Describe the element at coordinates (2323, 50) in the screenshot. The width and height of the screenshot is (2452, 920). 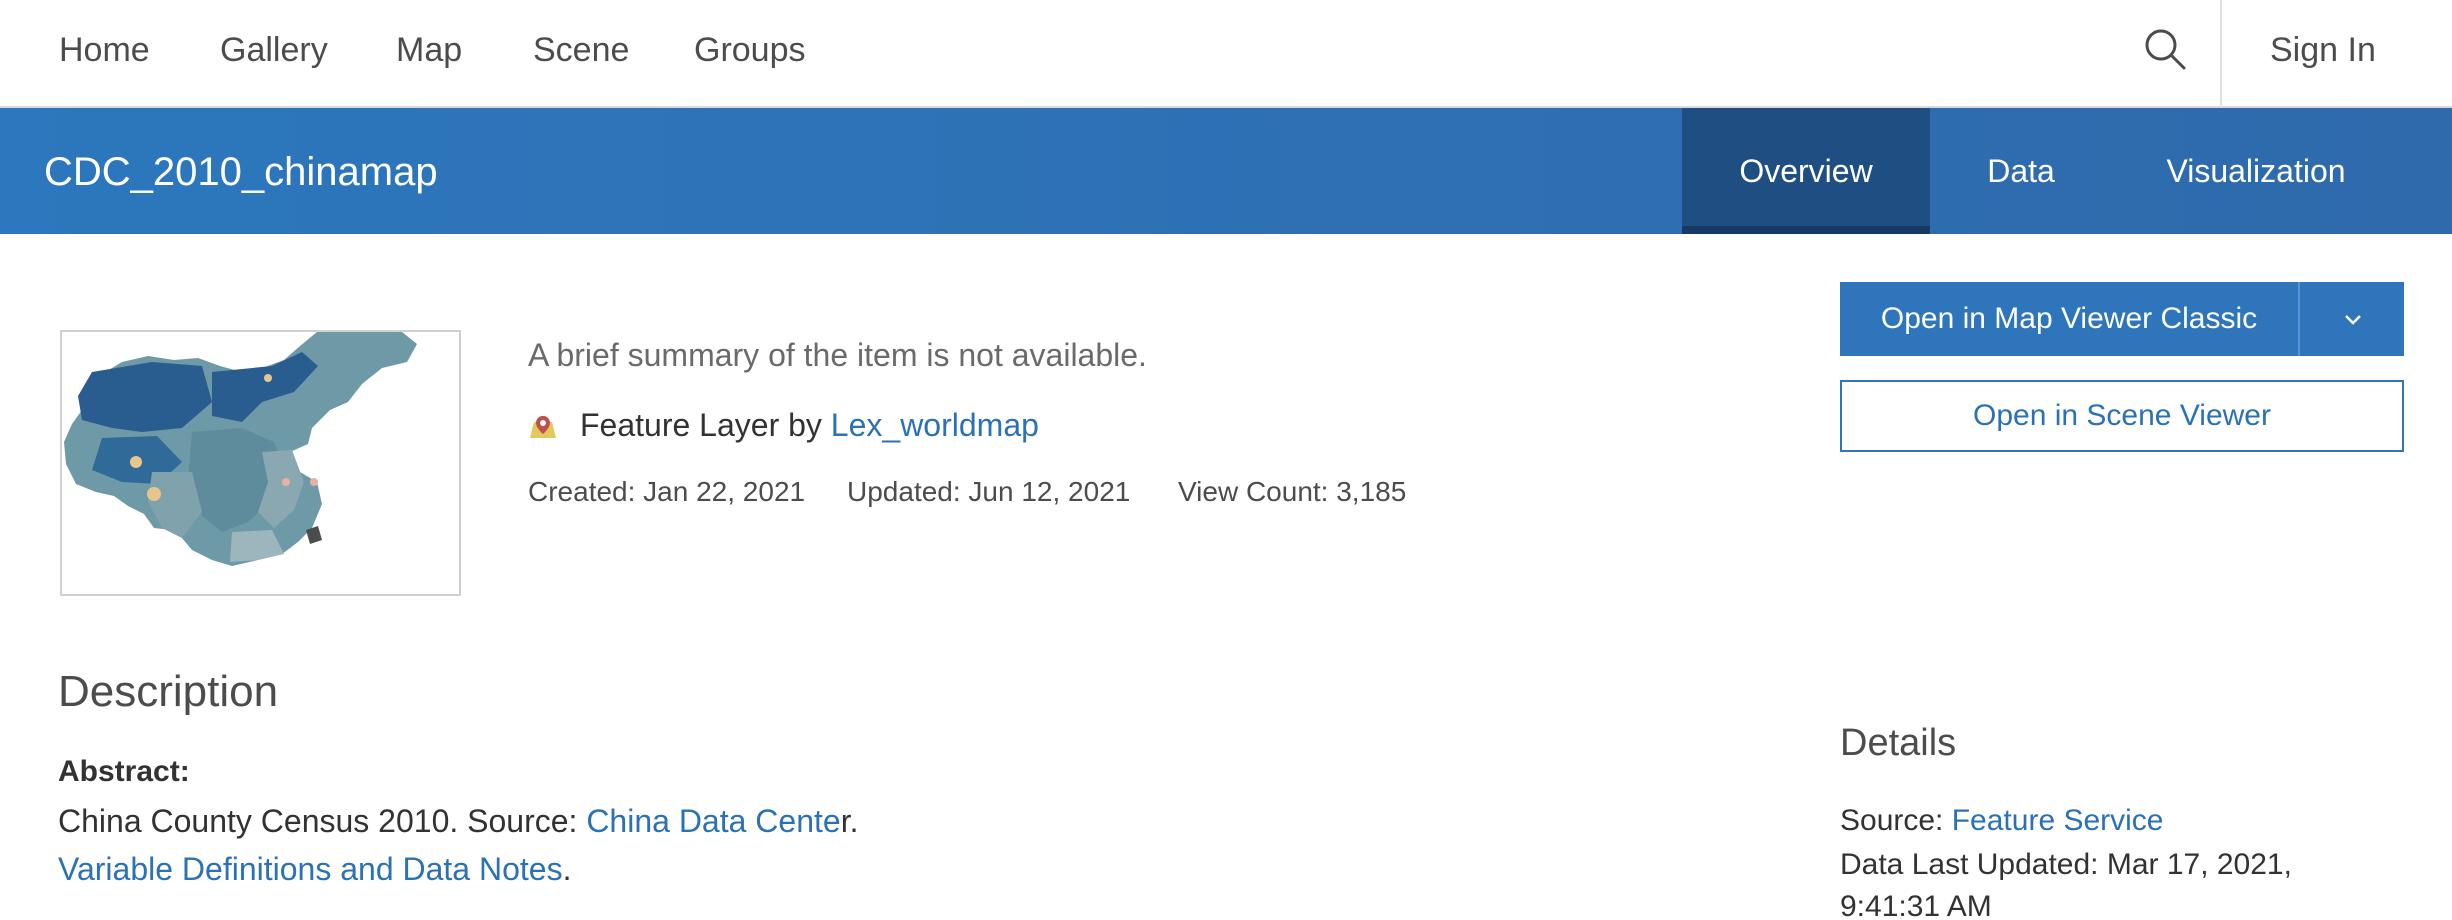
I see `sign-in-link: Sign In` at that location.